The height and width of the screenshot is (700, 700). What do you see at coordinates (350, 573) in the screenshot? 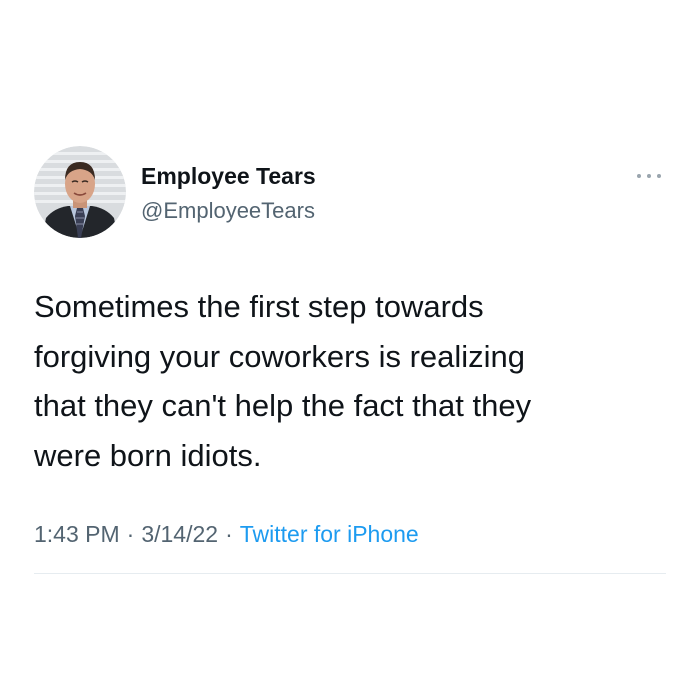
I see `divider` at bounding box center [350, 573].